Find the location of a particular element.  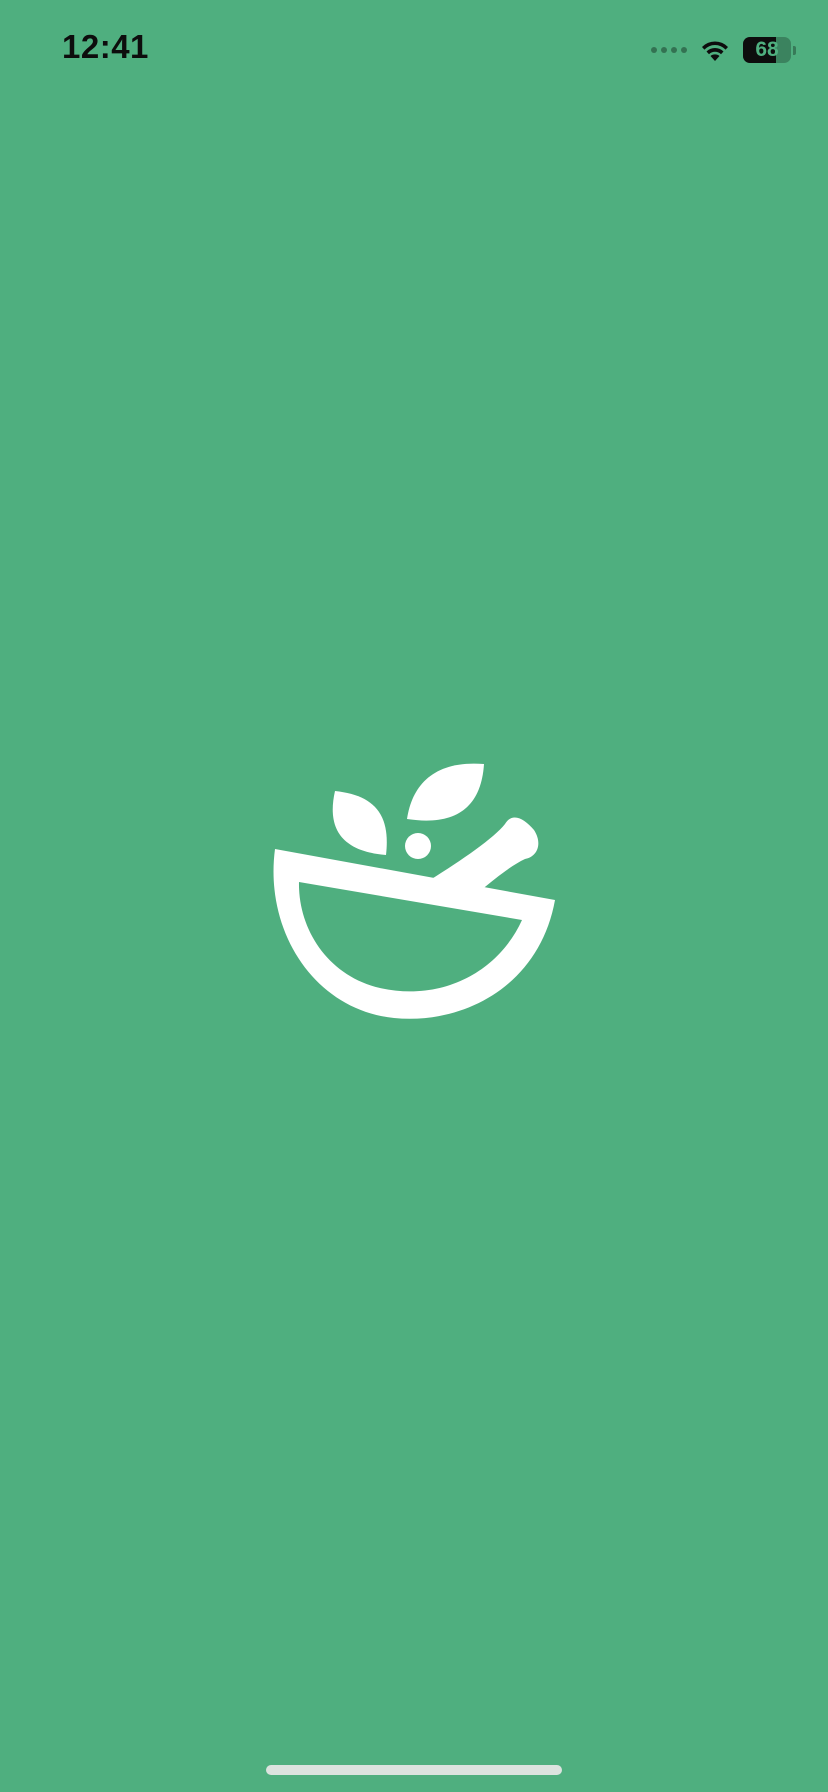

battery-cap is located at coordinates (794, 50).